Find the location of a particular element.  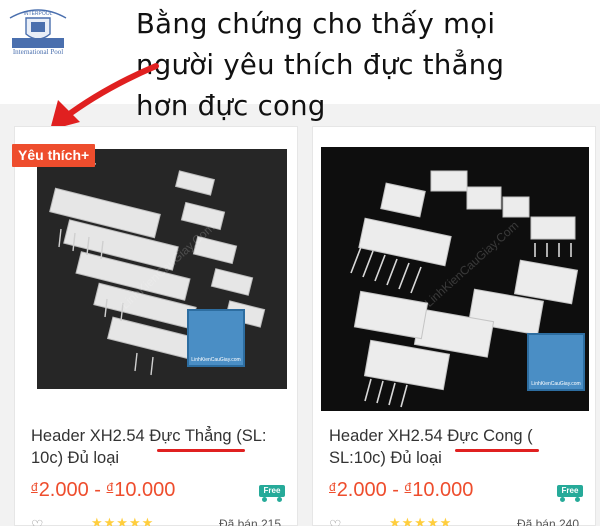

logo-shield-icon: INTERPOOL is located at coordinates (38, 28).